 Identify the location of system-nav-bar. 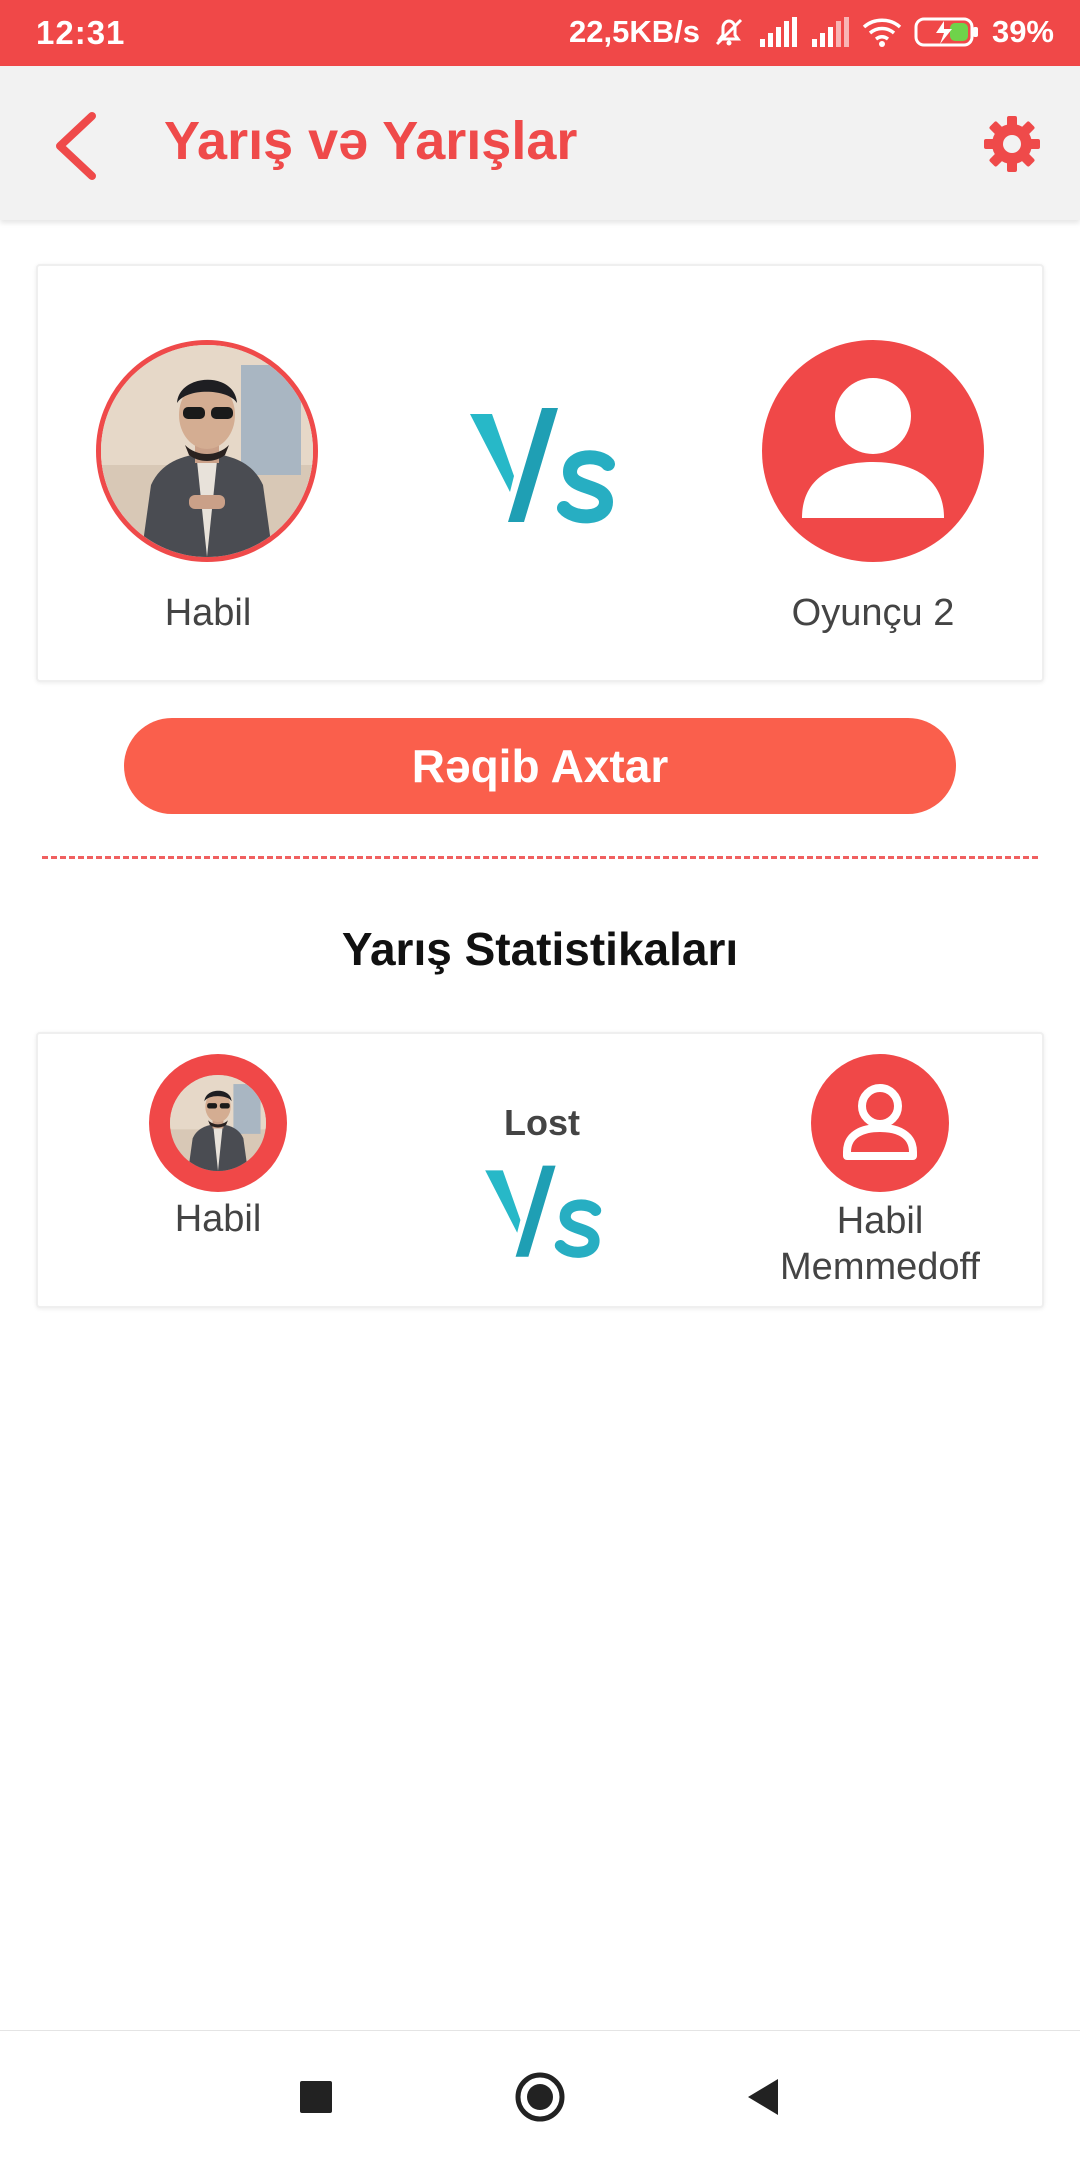
(540, 2095).